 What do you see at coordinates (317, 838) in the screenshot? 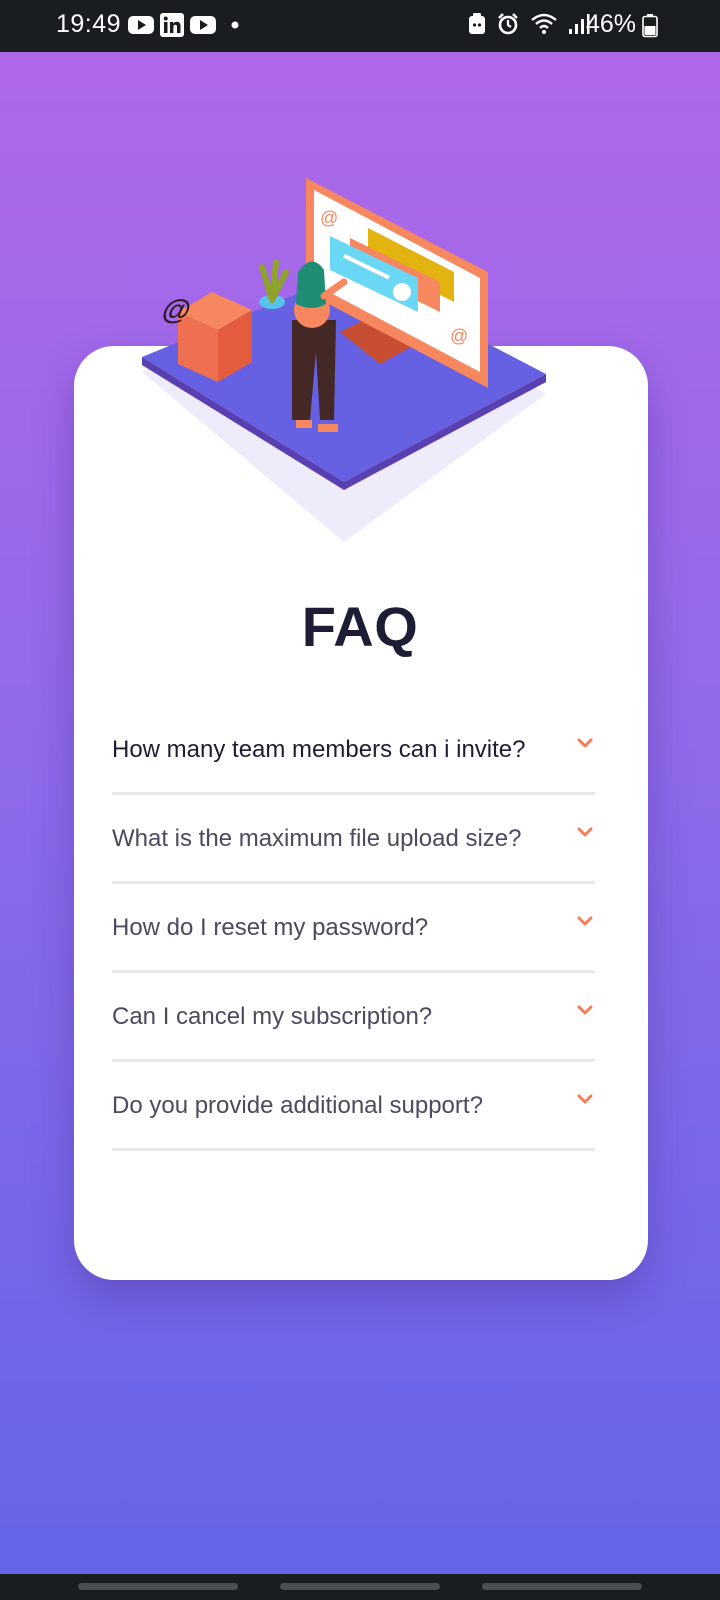
I see `faq-question: What is the maximum file upload size?` at bounding box center [317, 838].